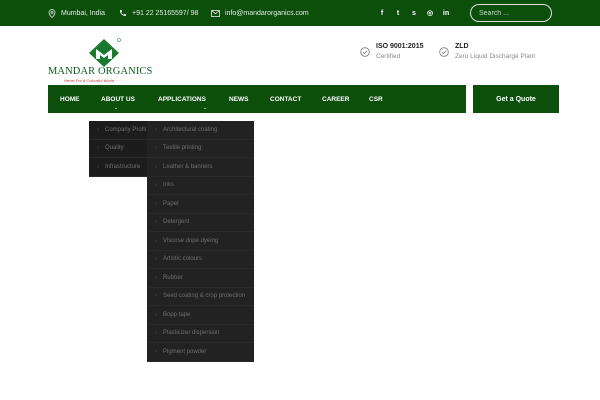  I want to click on brand-tagline: Never For A Colourful World, so click(89, 80).